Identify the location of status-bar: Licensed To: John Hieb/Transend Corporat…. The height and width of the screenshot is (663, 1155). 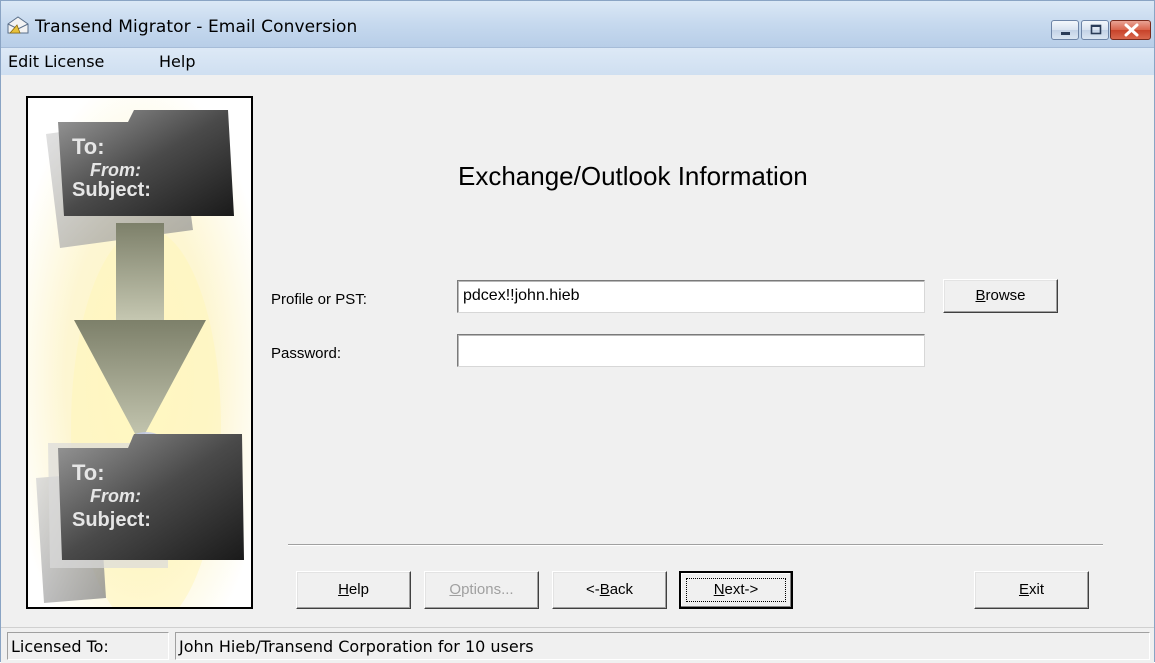
(577, 645).